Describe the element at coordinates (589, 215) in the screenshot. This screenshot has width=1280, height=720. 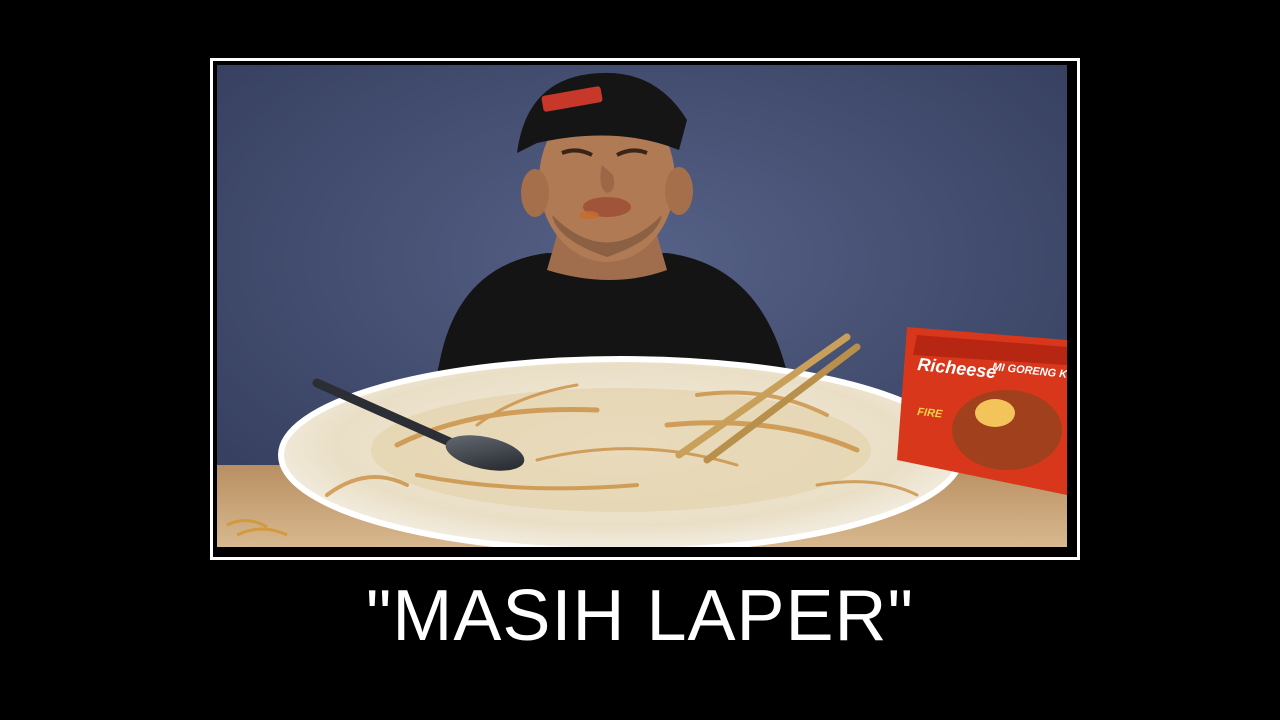
I see `sauce-on-chin` at that location.